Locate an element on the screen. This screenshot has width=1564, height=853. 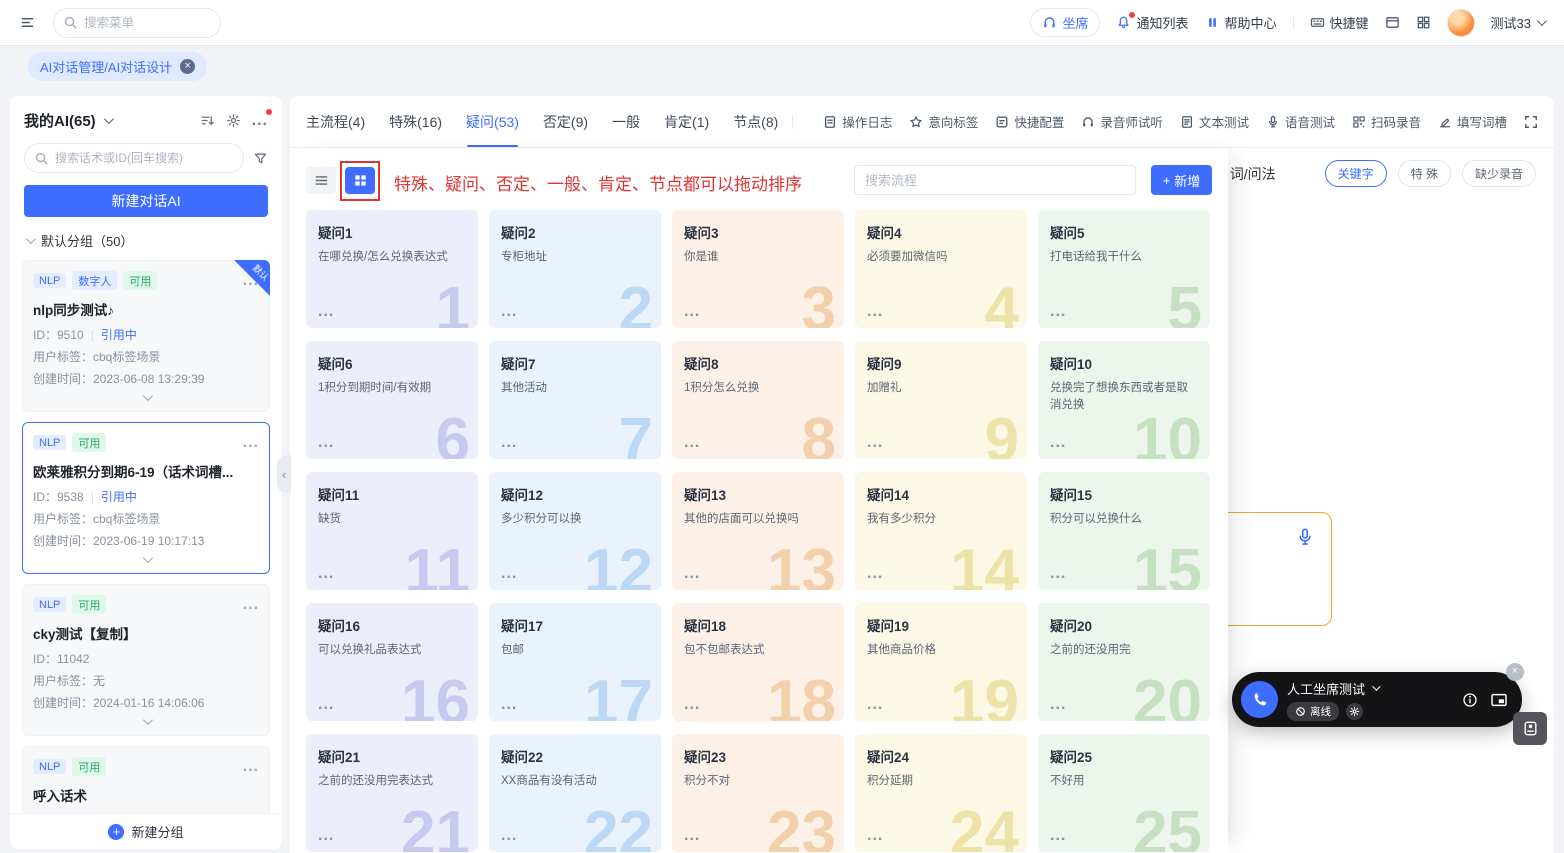
audition-button: 录音师试听 is located at coordinates (1122, 121).